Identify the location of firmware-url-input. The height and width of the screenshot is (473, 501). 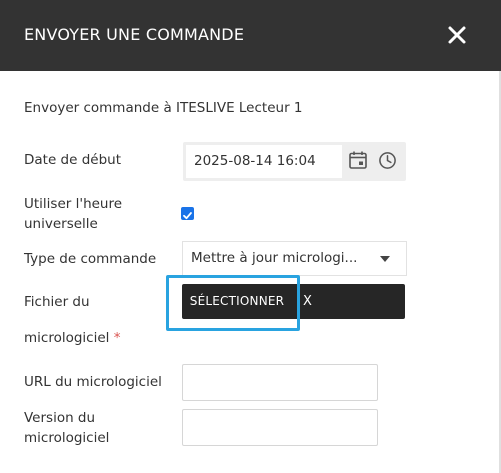
(280, 382).